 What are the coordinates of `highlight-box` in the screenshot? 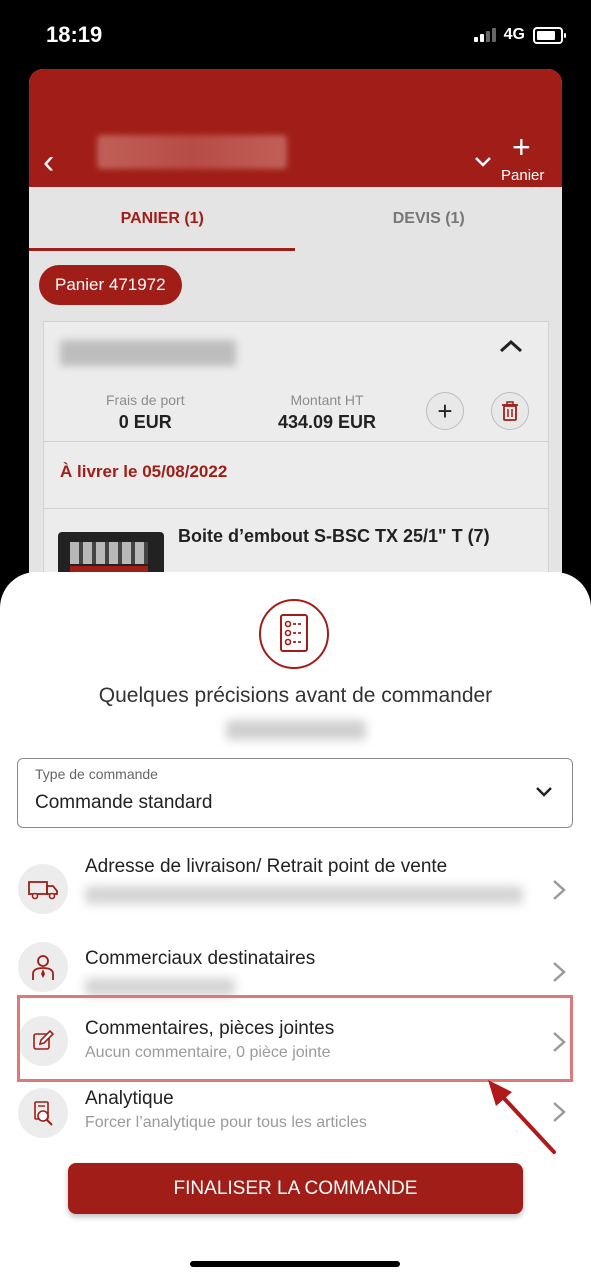 It's located at (295, 1038).